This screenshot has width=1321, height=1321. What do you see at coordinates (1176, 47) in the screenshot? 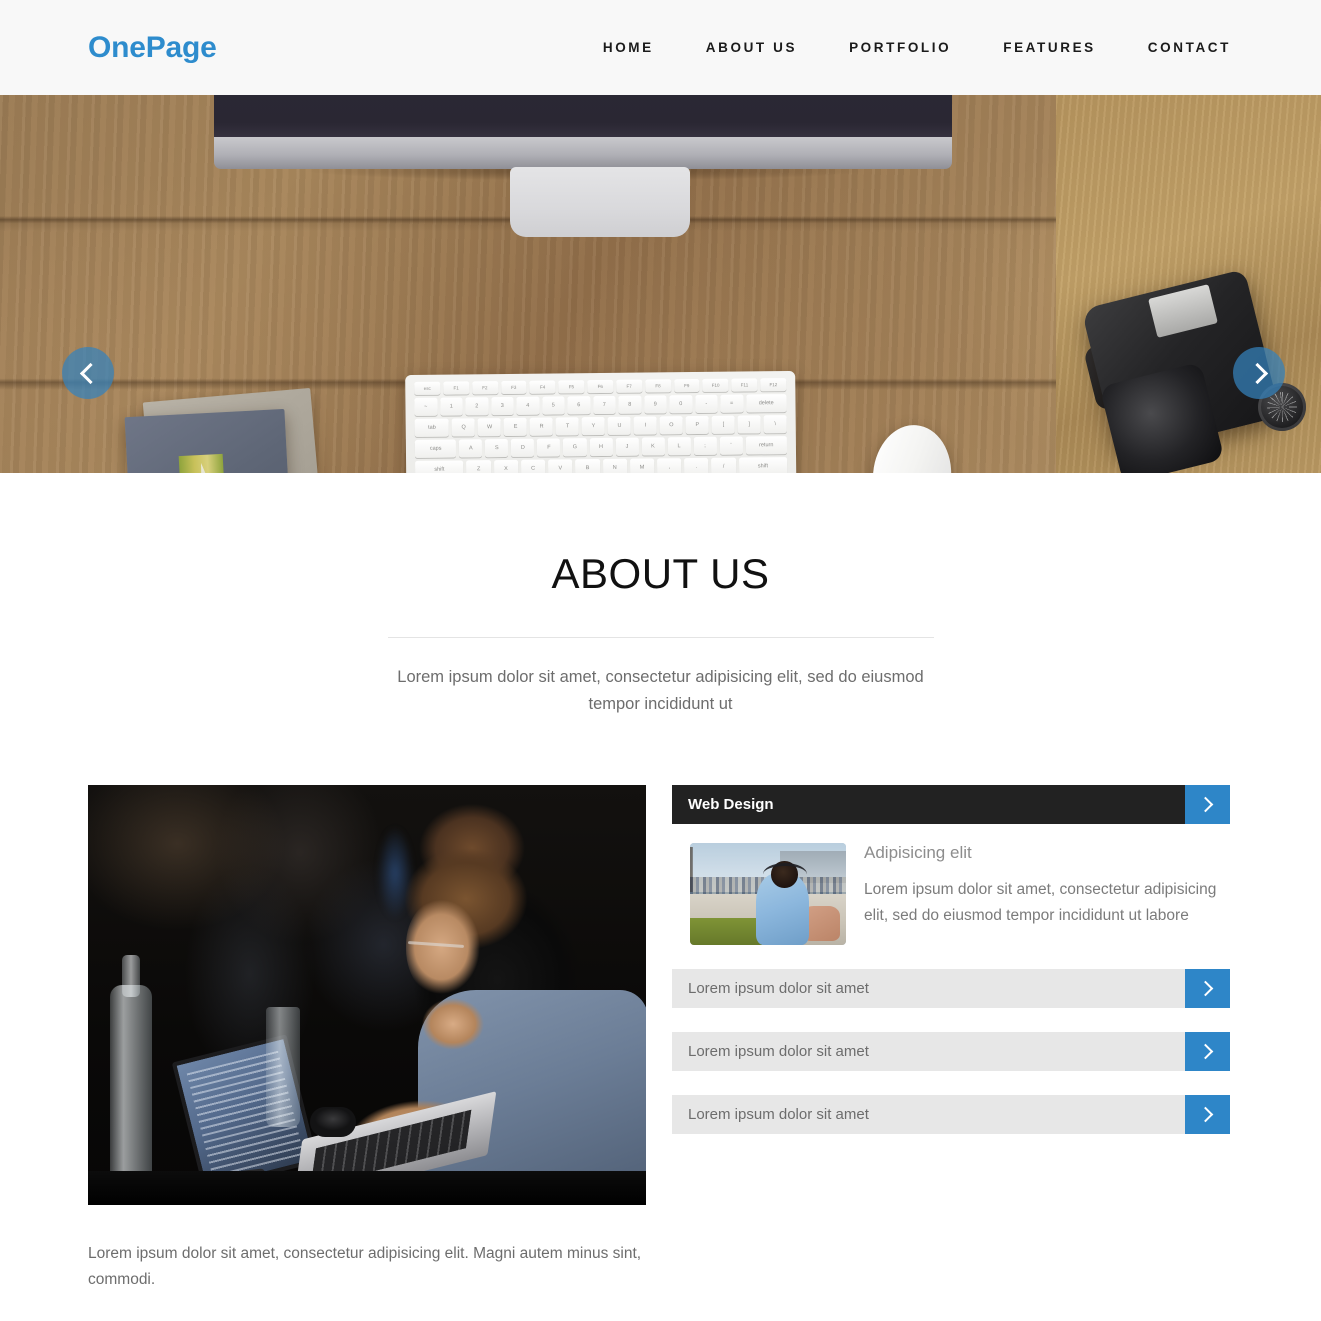
I see `nav-item-contact: CONTACT` at bounding box center [1176, 47].